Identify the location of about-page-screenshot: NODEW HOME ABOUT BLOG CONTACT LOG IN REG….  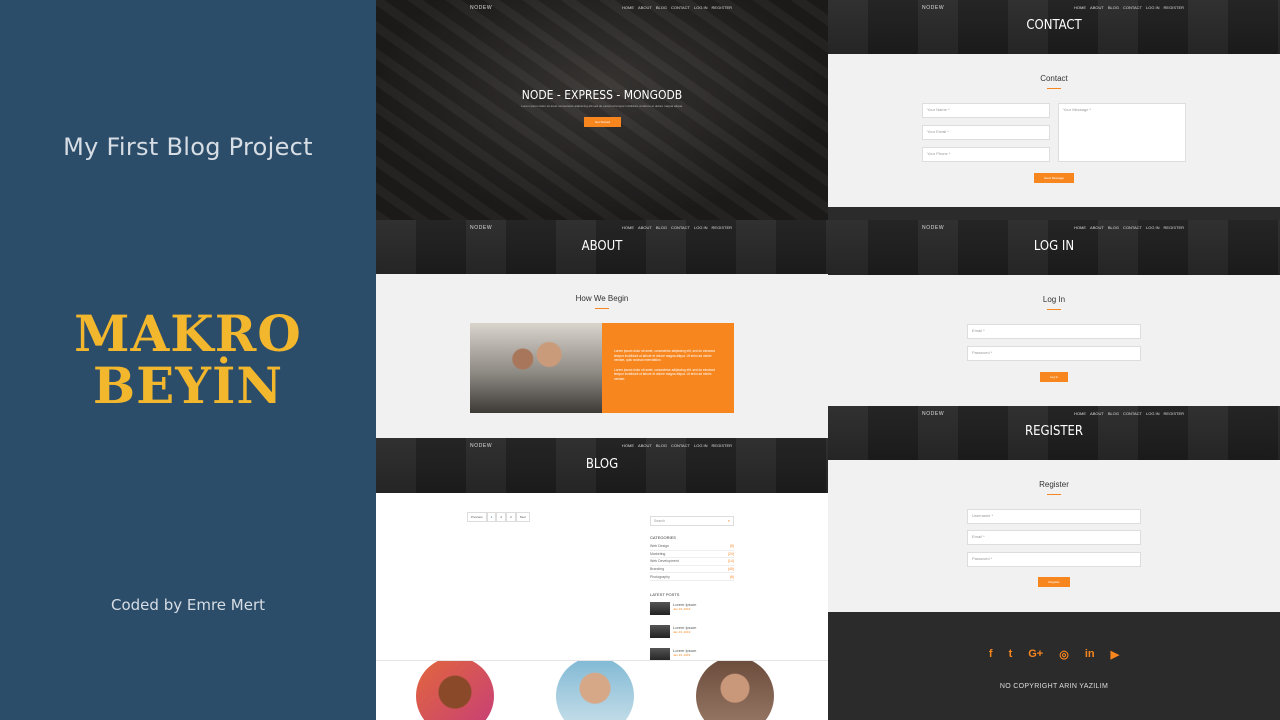
(602, 329).